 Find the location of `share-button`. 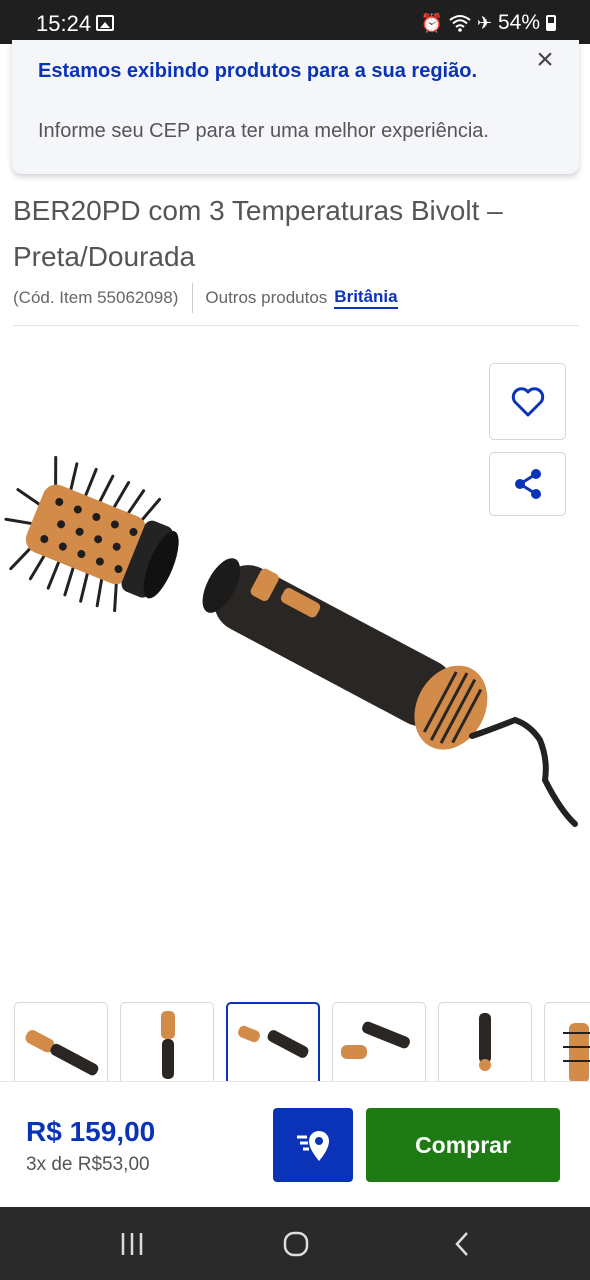

share-button is located at coordinates (527, 484).